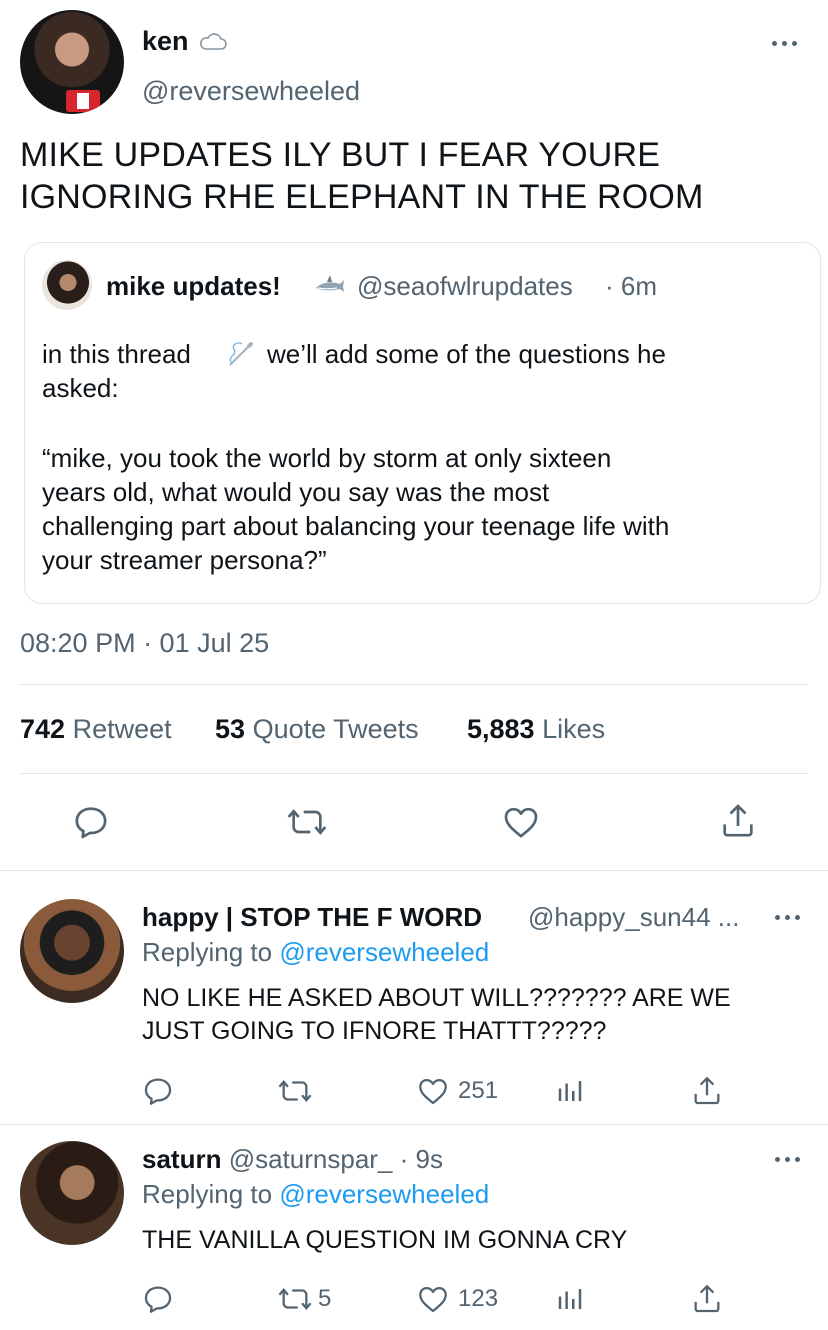  Describe the element at coordinates (181, 1159) in the screenshot. I see `reply-display-name: saturn` at that location.